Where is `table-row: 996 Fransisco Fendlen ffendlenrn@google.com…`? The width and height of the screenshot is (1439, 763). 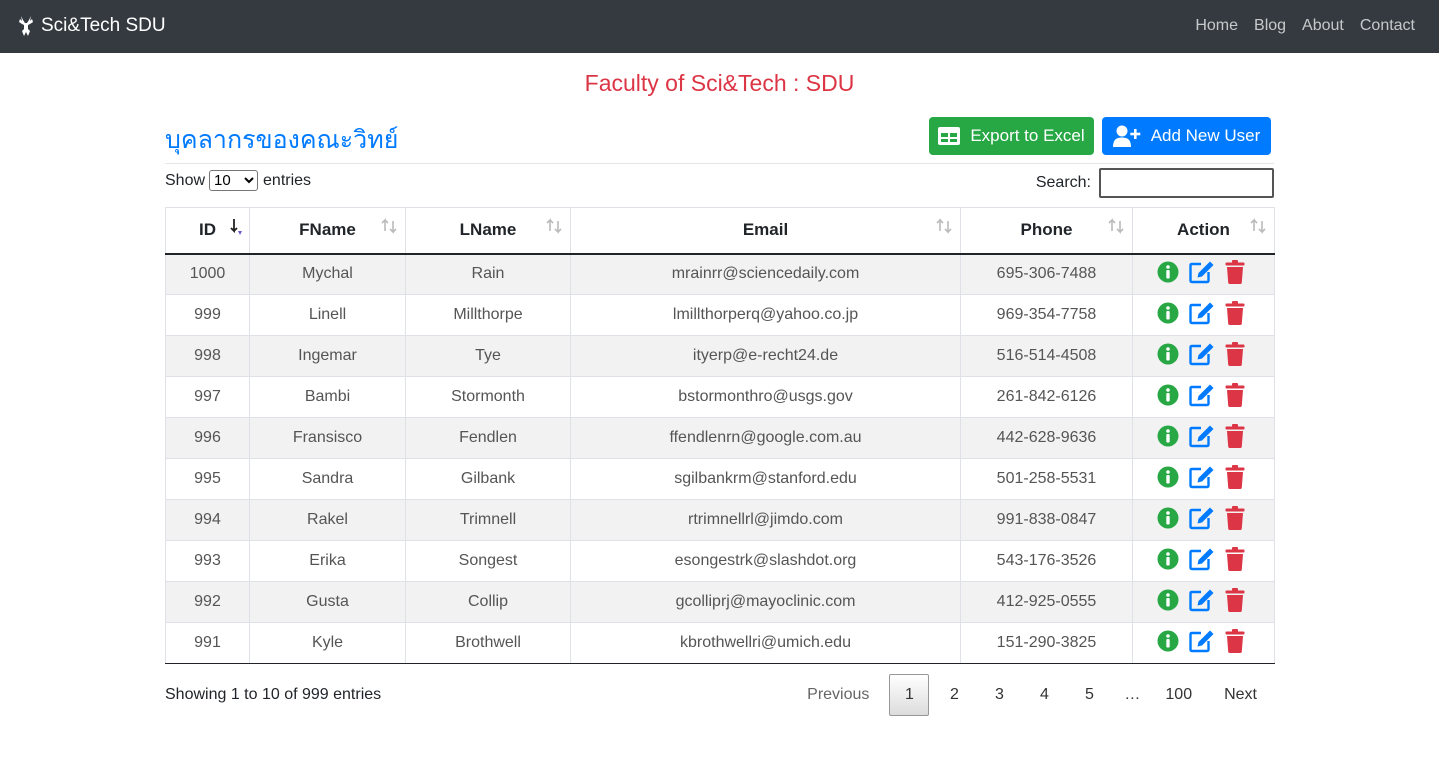 table-row: 996 Fransisco Fendlen ffendlenrn@google.com… is located at coordinates (720, 438).